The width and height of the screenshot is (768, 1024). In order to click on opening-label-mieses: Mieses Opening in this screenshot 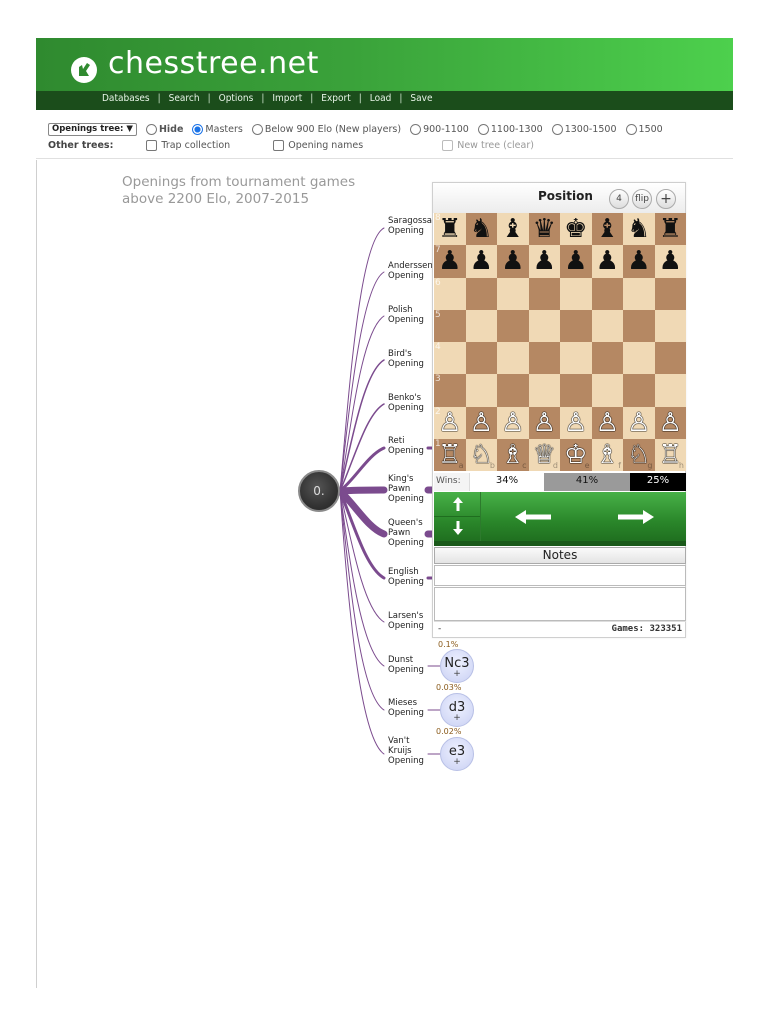, I will do `click(412, 708)`.